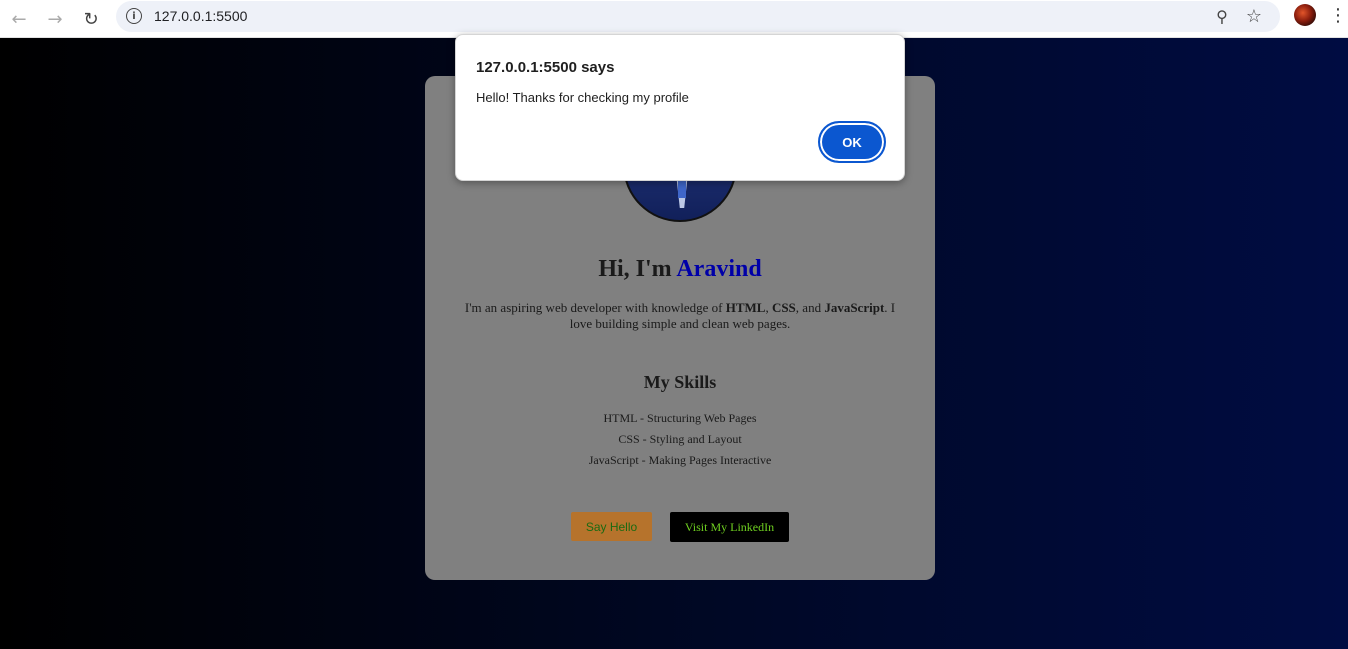  Describe the element at coordinates (810, 307) in the screenshot. I see `intro-sep-2: , and` at that location.